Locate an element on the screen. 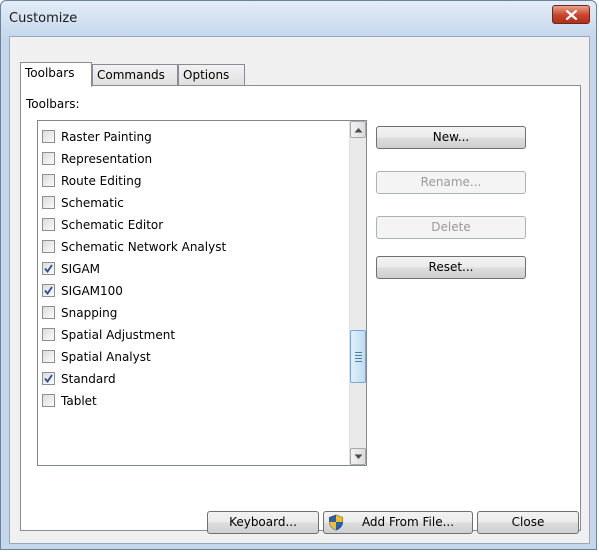 The height and width of the screenshot is (552, 599). toolbar-list-item: Schematic Network Analyst is located at coordinates (192, 247).